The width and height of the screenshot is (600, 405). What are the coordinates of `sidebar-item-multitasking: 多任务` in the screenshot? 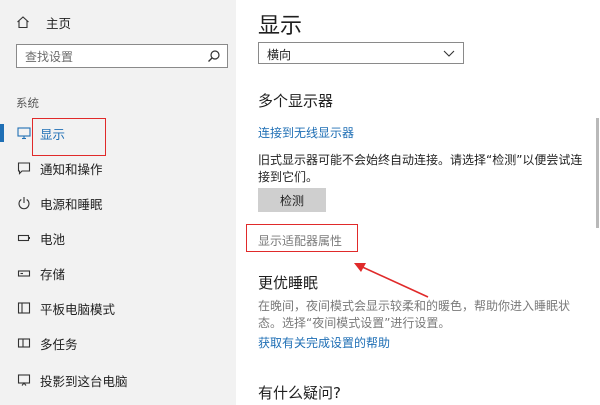 It's located at (118, 343).